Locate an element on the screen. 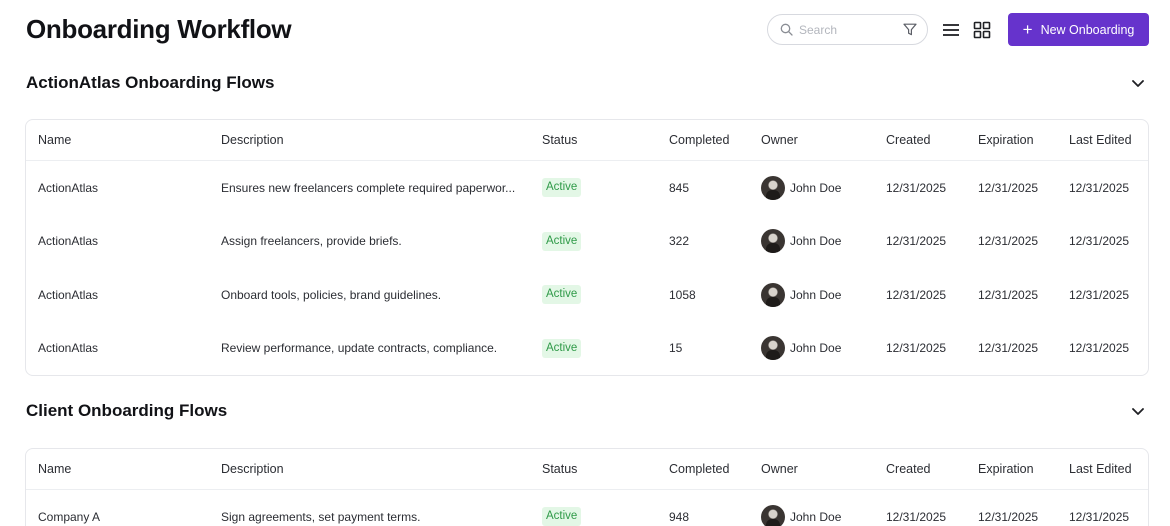 Image resolution: width=1170 pixels, height=526 pixels. grid-view-icon is located at coordinates (982, 29).